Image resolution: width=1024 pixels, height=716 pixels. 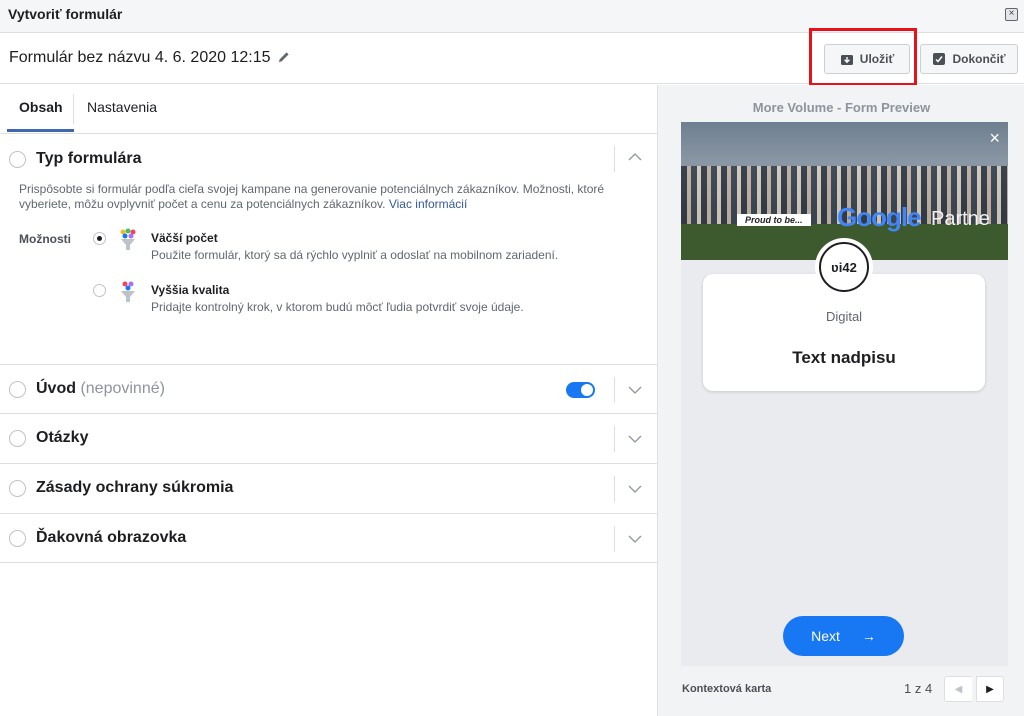 What do you see at coordinates (868, 636) in the screenshot?
I see `arrow-right-icon: →` at bounding box center [868, 636].